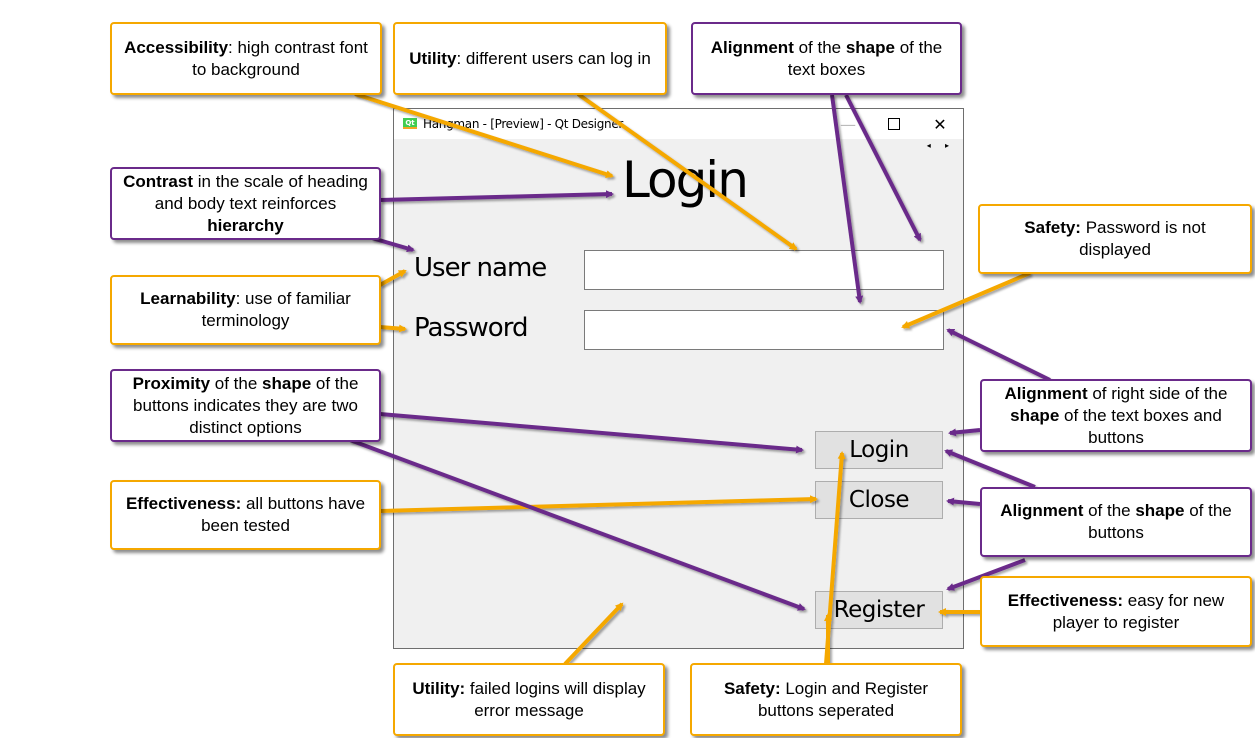 The image size is (1255, 738). Describe the element at coordinates (678, 124) in the screenshot. I see `title-bar: Qt Hangman - [Preview] - Qt Designer — ✕` at that location.